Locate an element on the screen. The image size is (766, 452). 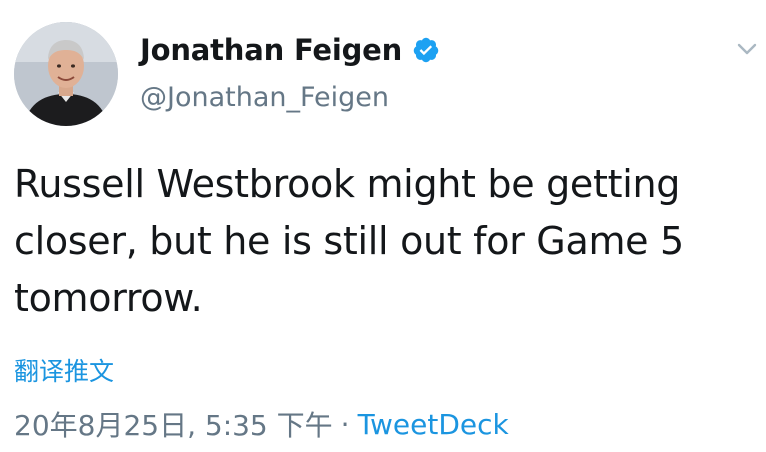
avatar is located at coordinates (66, 74).